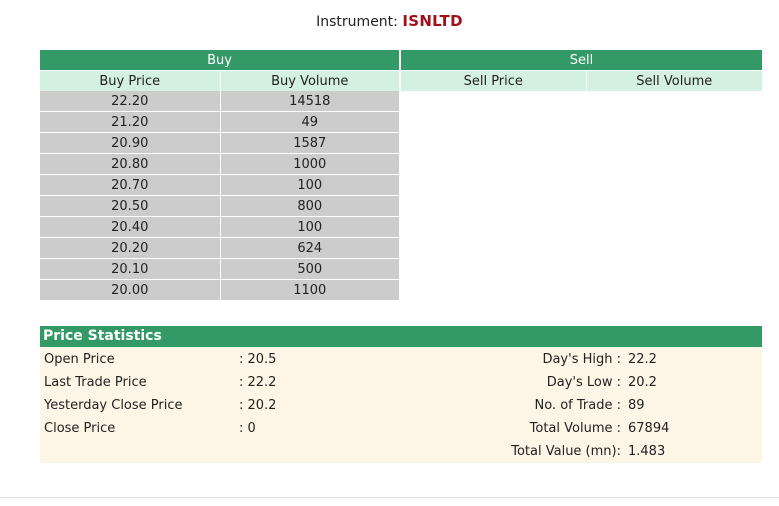  What do you see at coordinates (113, 405) in the screenshot?
I see `stat-label: Yesterday Close Price` at bounding box center [113, 405].